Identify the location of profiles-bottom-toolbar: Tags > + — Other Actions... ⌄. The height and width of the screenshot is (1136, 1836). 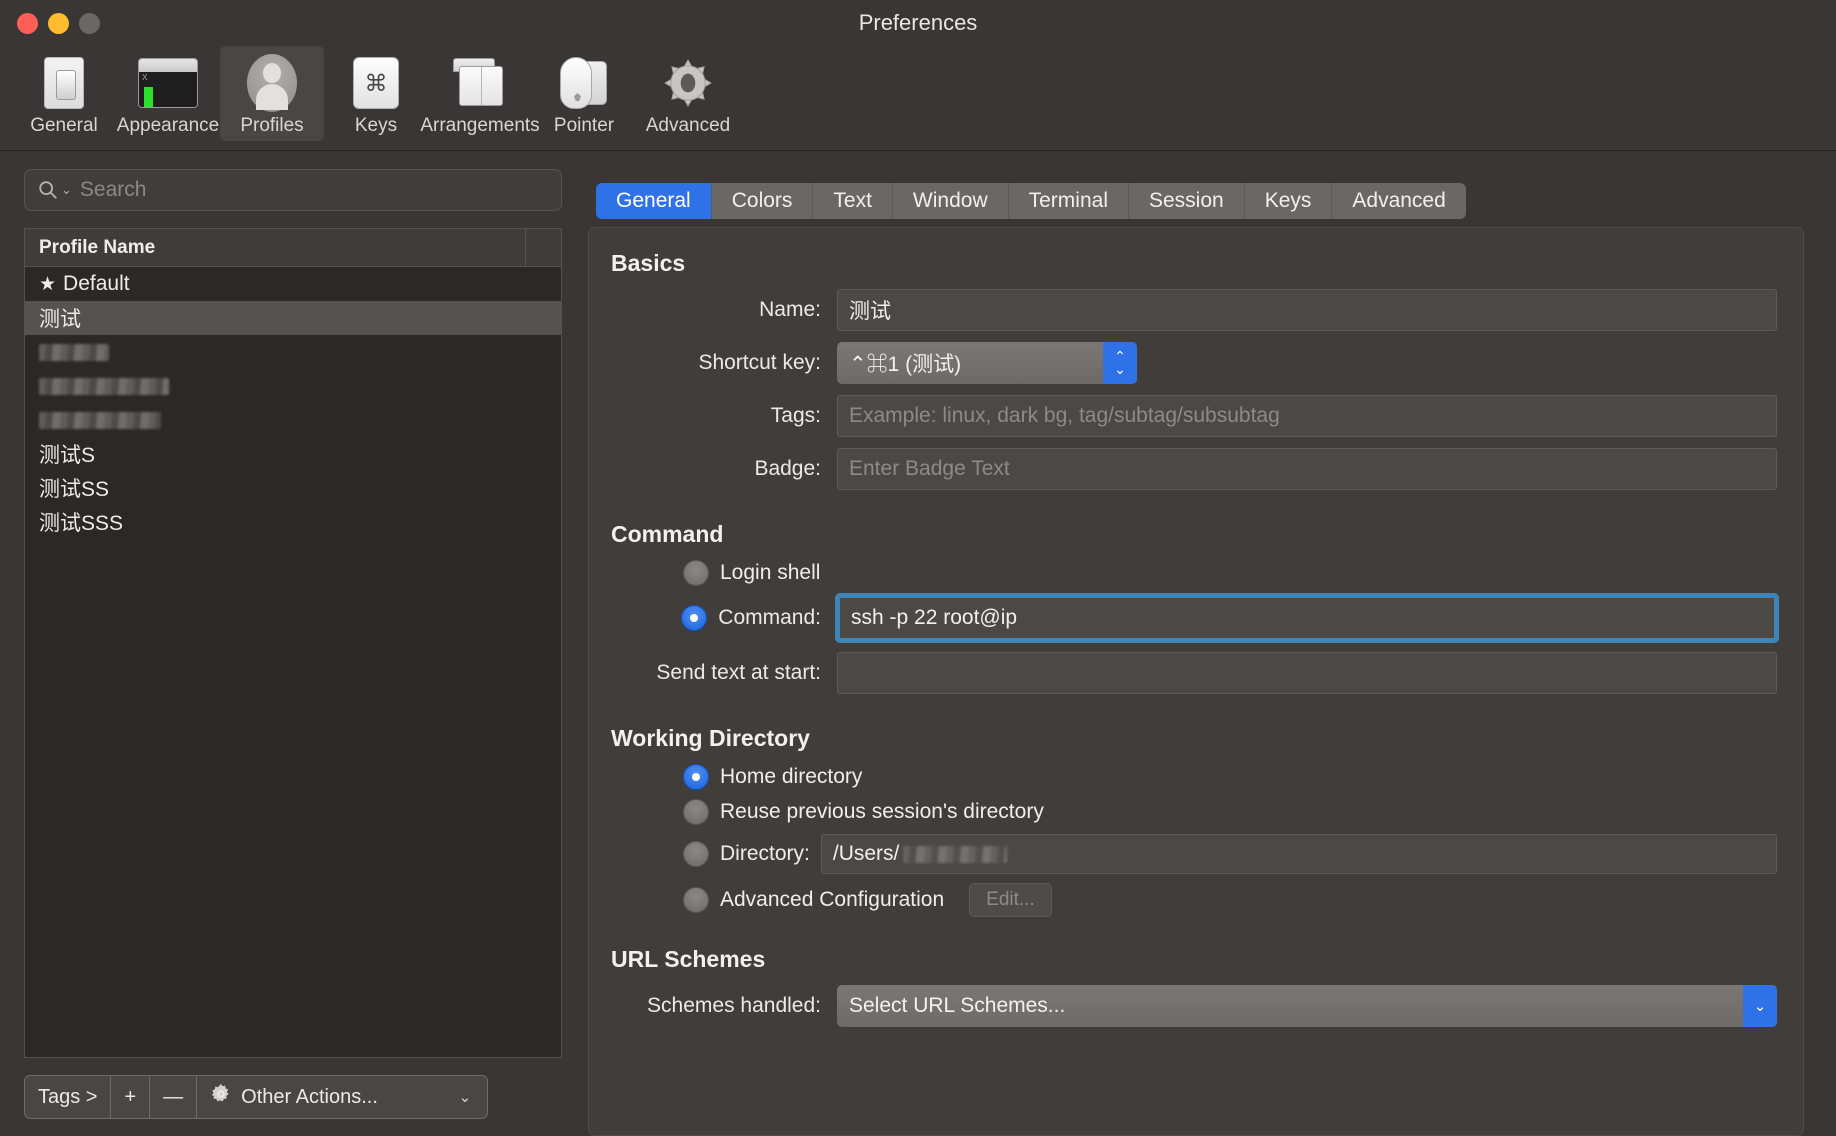
(293, 1097).